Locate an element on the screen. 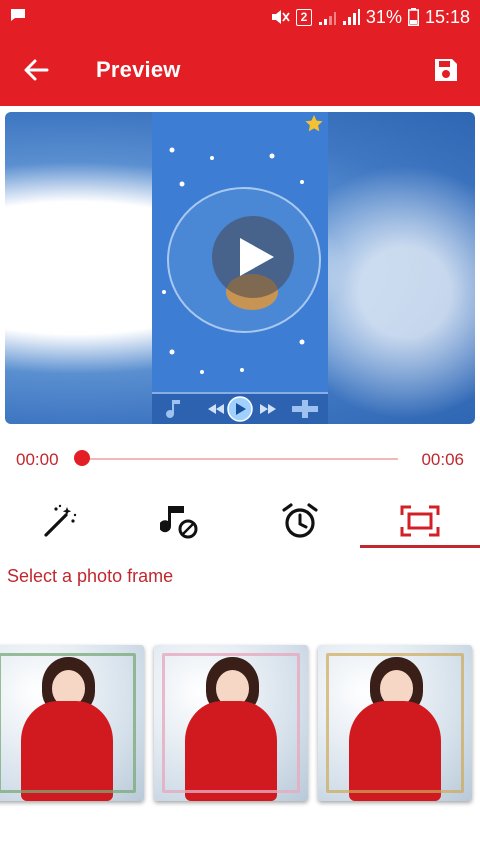 The width and height of the screenshot is (480, 853). play-button is located at coordinates (253, 257).